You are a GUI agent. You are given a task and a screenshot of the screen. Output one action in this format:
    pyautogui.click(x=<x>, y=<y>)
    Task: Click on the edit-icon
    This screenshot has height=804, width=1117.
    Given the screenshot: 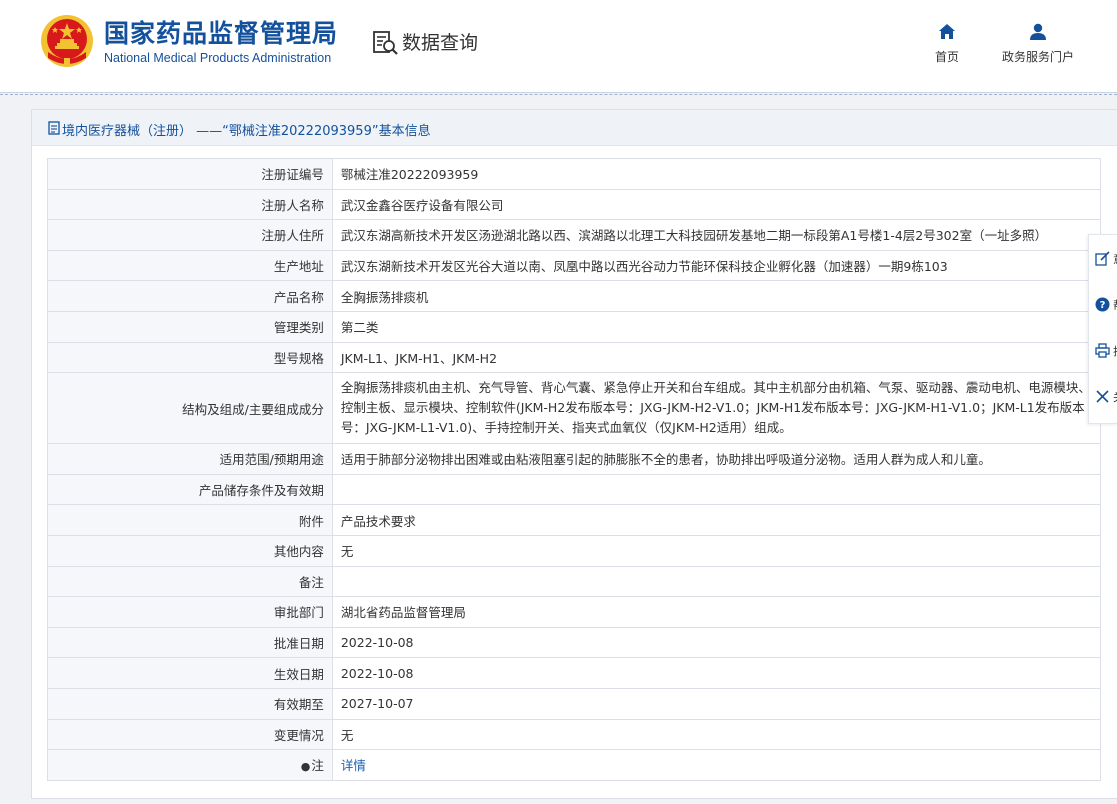 What is the action you would take?
    pyautogui.click(x=1102, y=258)
    